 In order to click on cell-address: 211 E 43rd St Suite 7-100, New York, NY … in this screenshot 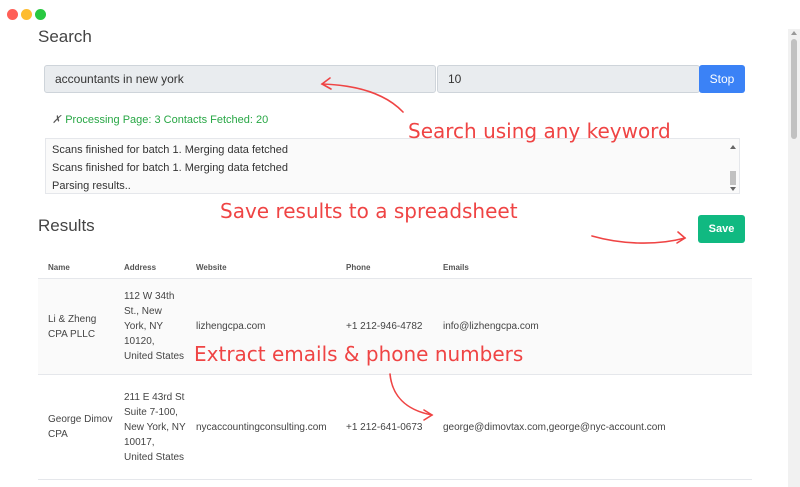, I will do `click(150, 427)`.